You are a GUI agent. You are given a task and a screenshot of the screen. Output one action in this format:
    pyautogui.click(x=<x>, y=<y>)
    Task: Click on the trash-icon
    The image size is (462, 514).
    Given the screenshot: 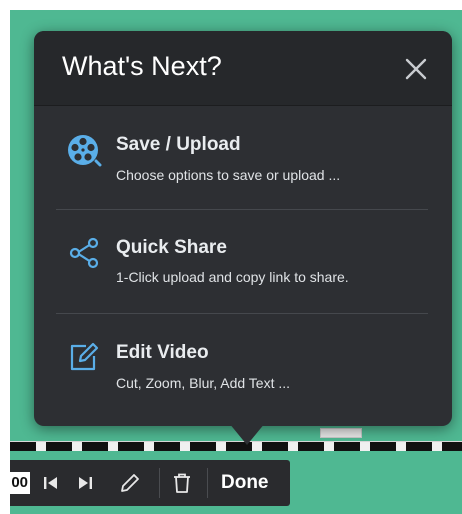 What is the action you would take?
    pyautogui.click(x=182, y=483)
    